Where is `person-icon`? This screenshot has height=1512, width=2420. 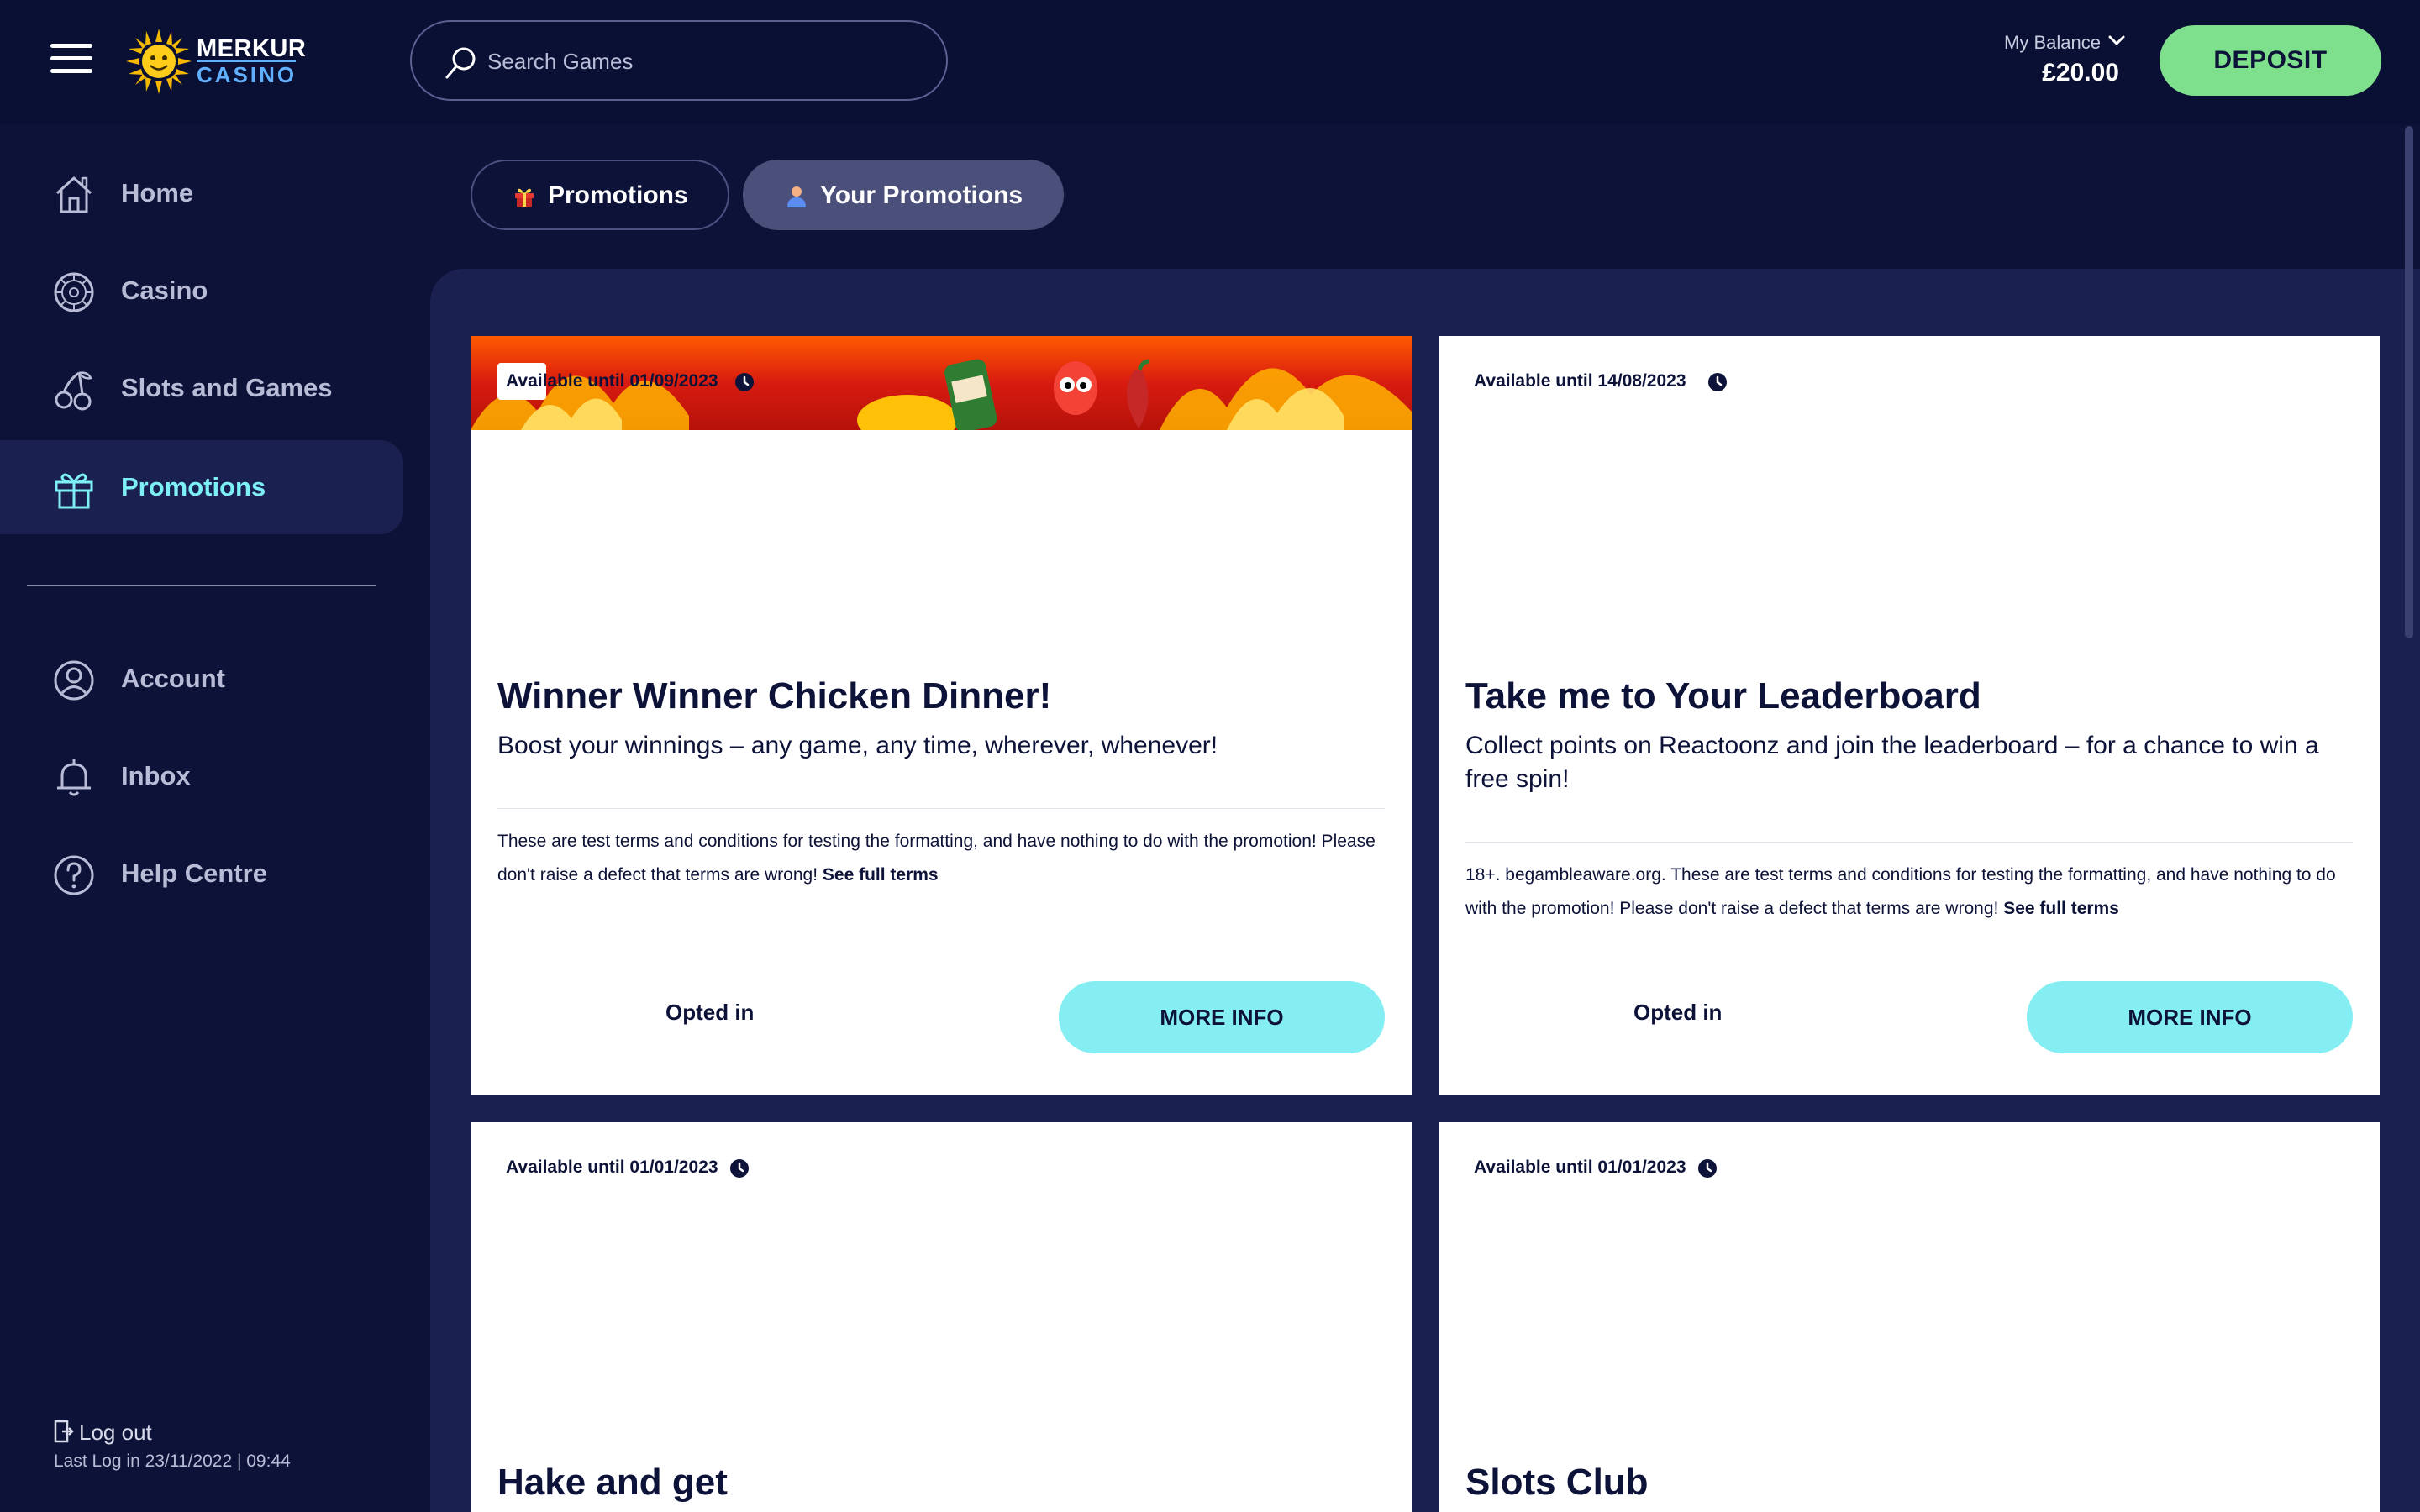 person-icon is located at coordinates (796, 196).